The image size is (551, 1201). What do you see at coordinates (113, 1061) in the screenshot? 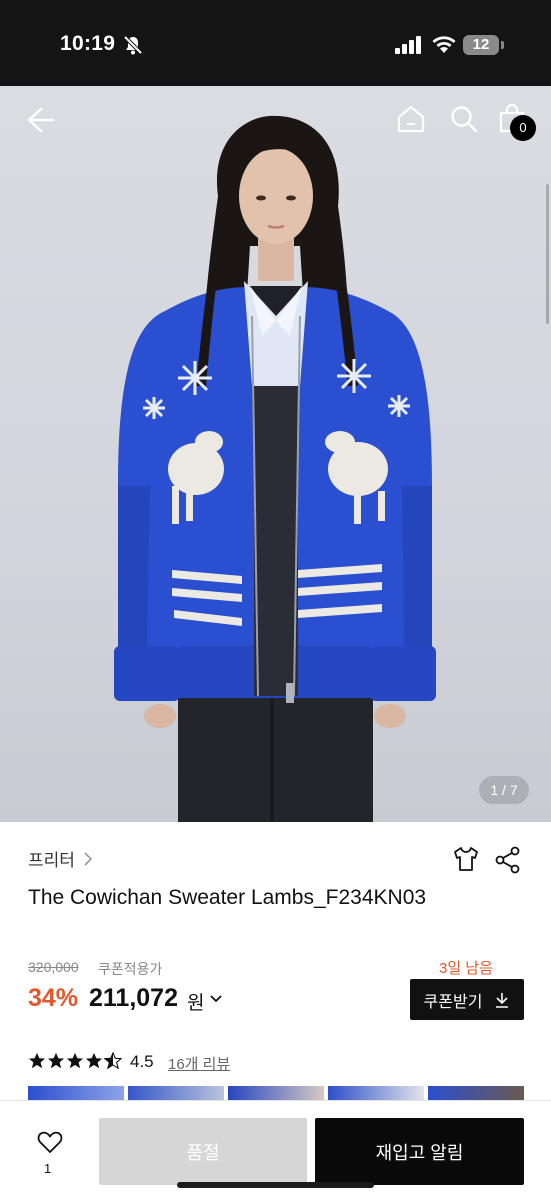
I see `half-star-icon` at bounding box center [113, 1061].